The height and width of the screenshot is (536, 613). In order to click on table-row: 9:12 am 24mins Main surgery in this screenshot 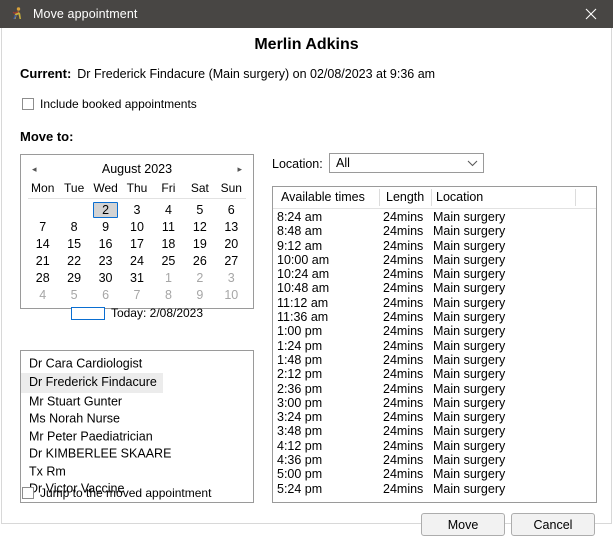, I will do `click(434, 246)`.